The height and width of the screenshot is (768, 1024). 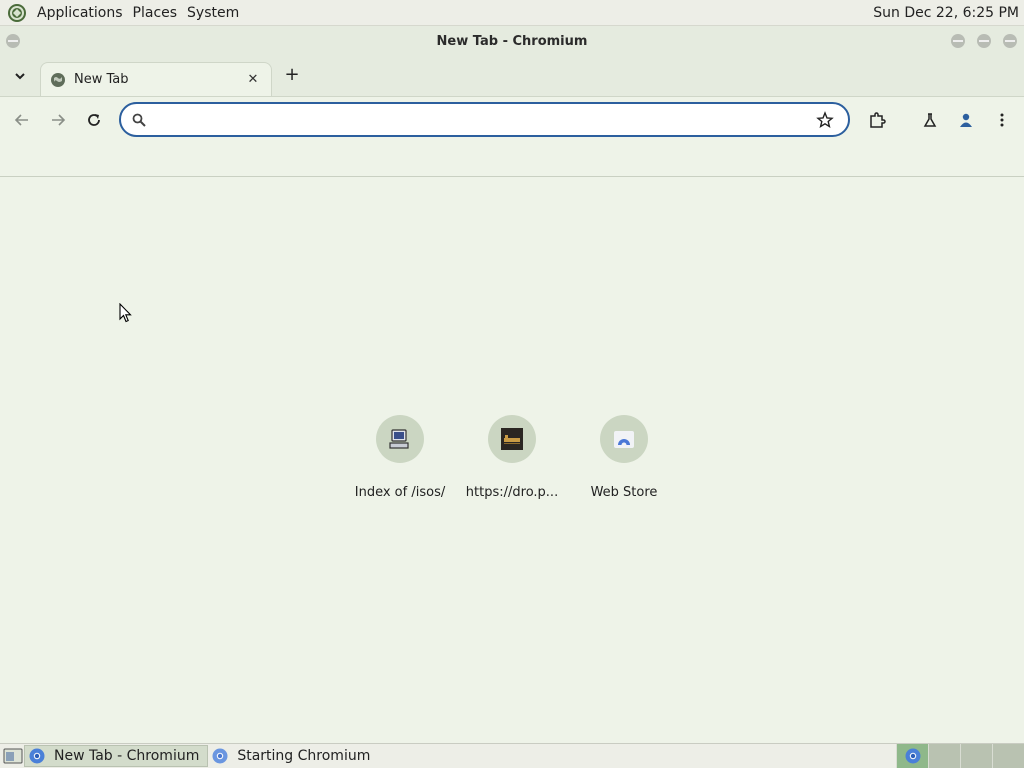 I want to click on reload-button, so click(x=94, y=120).